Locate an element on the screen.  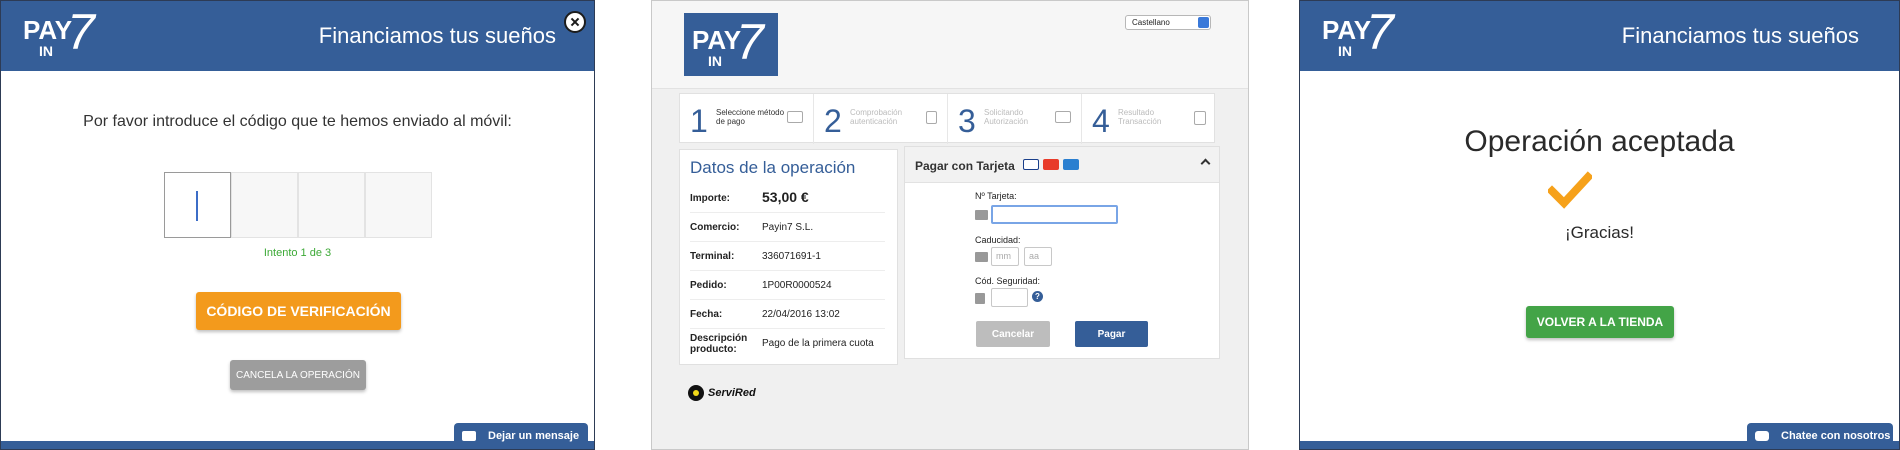
detail-value: 53,00 € is located at coordinates (785, 197).